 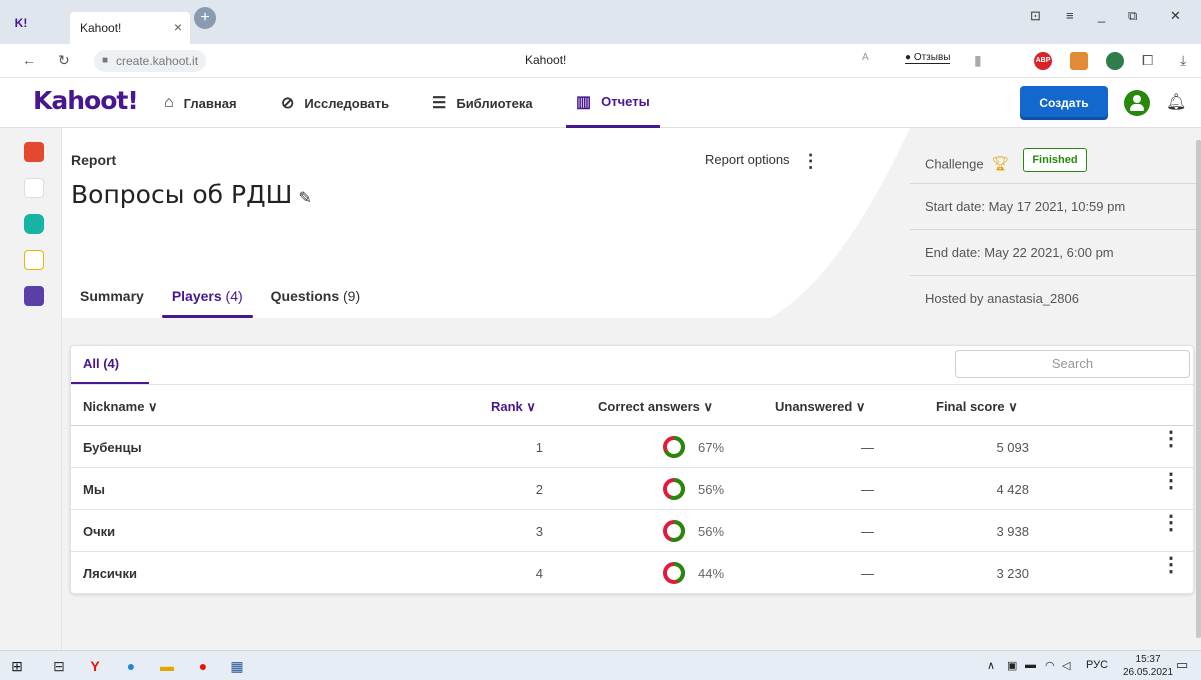 What do you see at coordinates (1079, 61) in the screenshot?
I see `extension-fox-icon` at bounding box center [1079, 61].